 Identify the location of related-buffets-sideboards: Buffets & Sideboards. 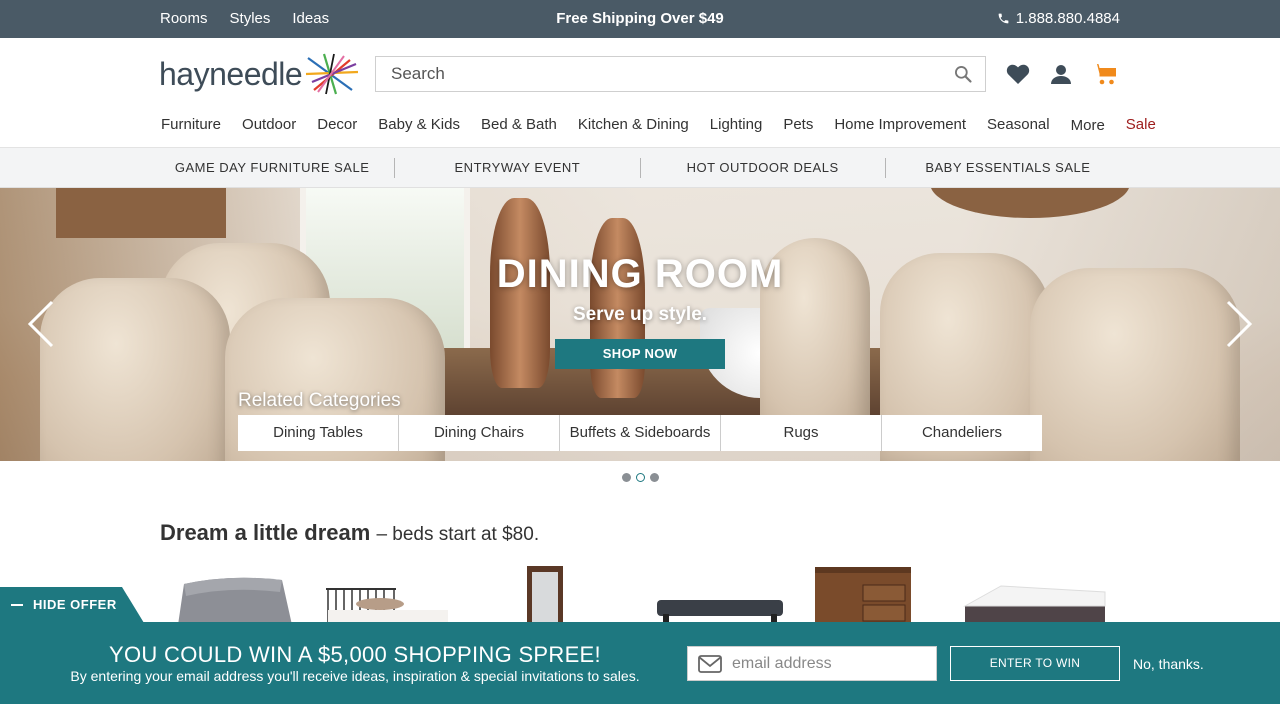
(640, 433).